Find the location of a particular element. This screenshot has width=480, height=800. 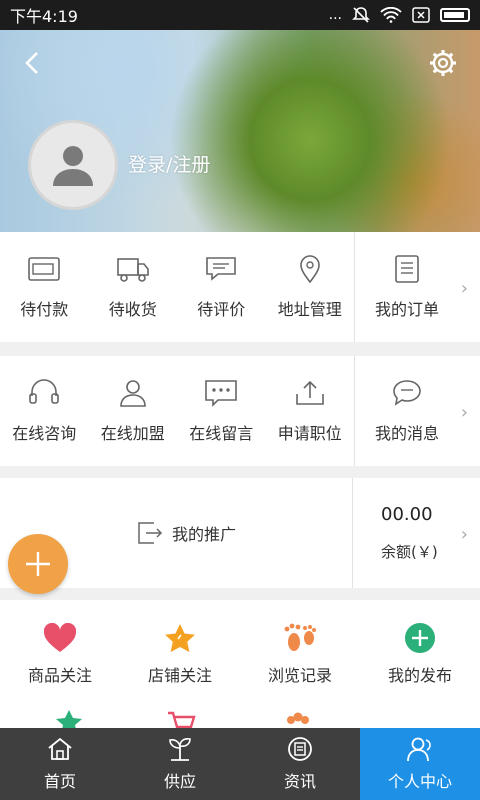

browse-history-label: 浏览记录 is located at coordinates (299, 675).